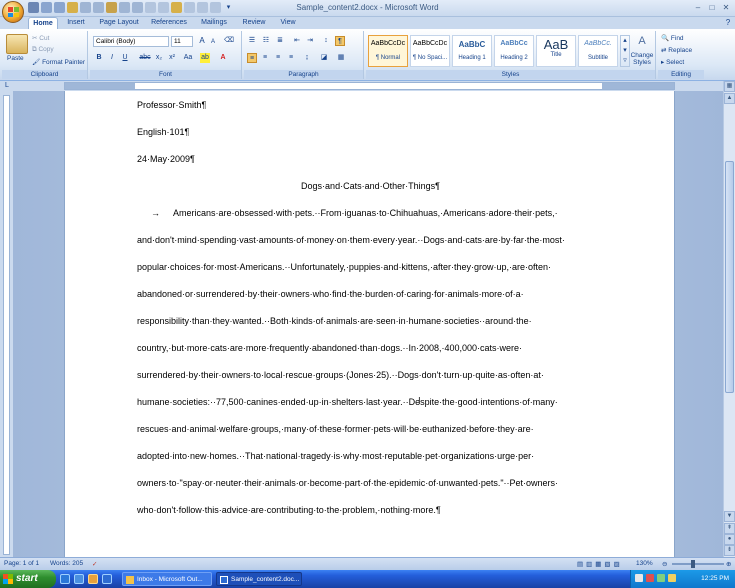 The height and width of the screenshot is (588, 735). What do you see at coordinates (145, 58) in the screenshot?
I see `strikethrough-button: abc` at bounding box center [145, 58].